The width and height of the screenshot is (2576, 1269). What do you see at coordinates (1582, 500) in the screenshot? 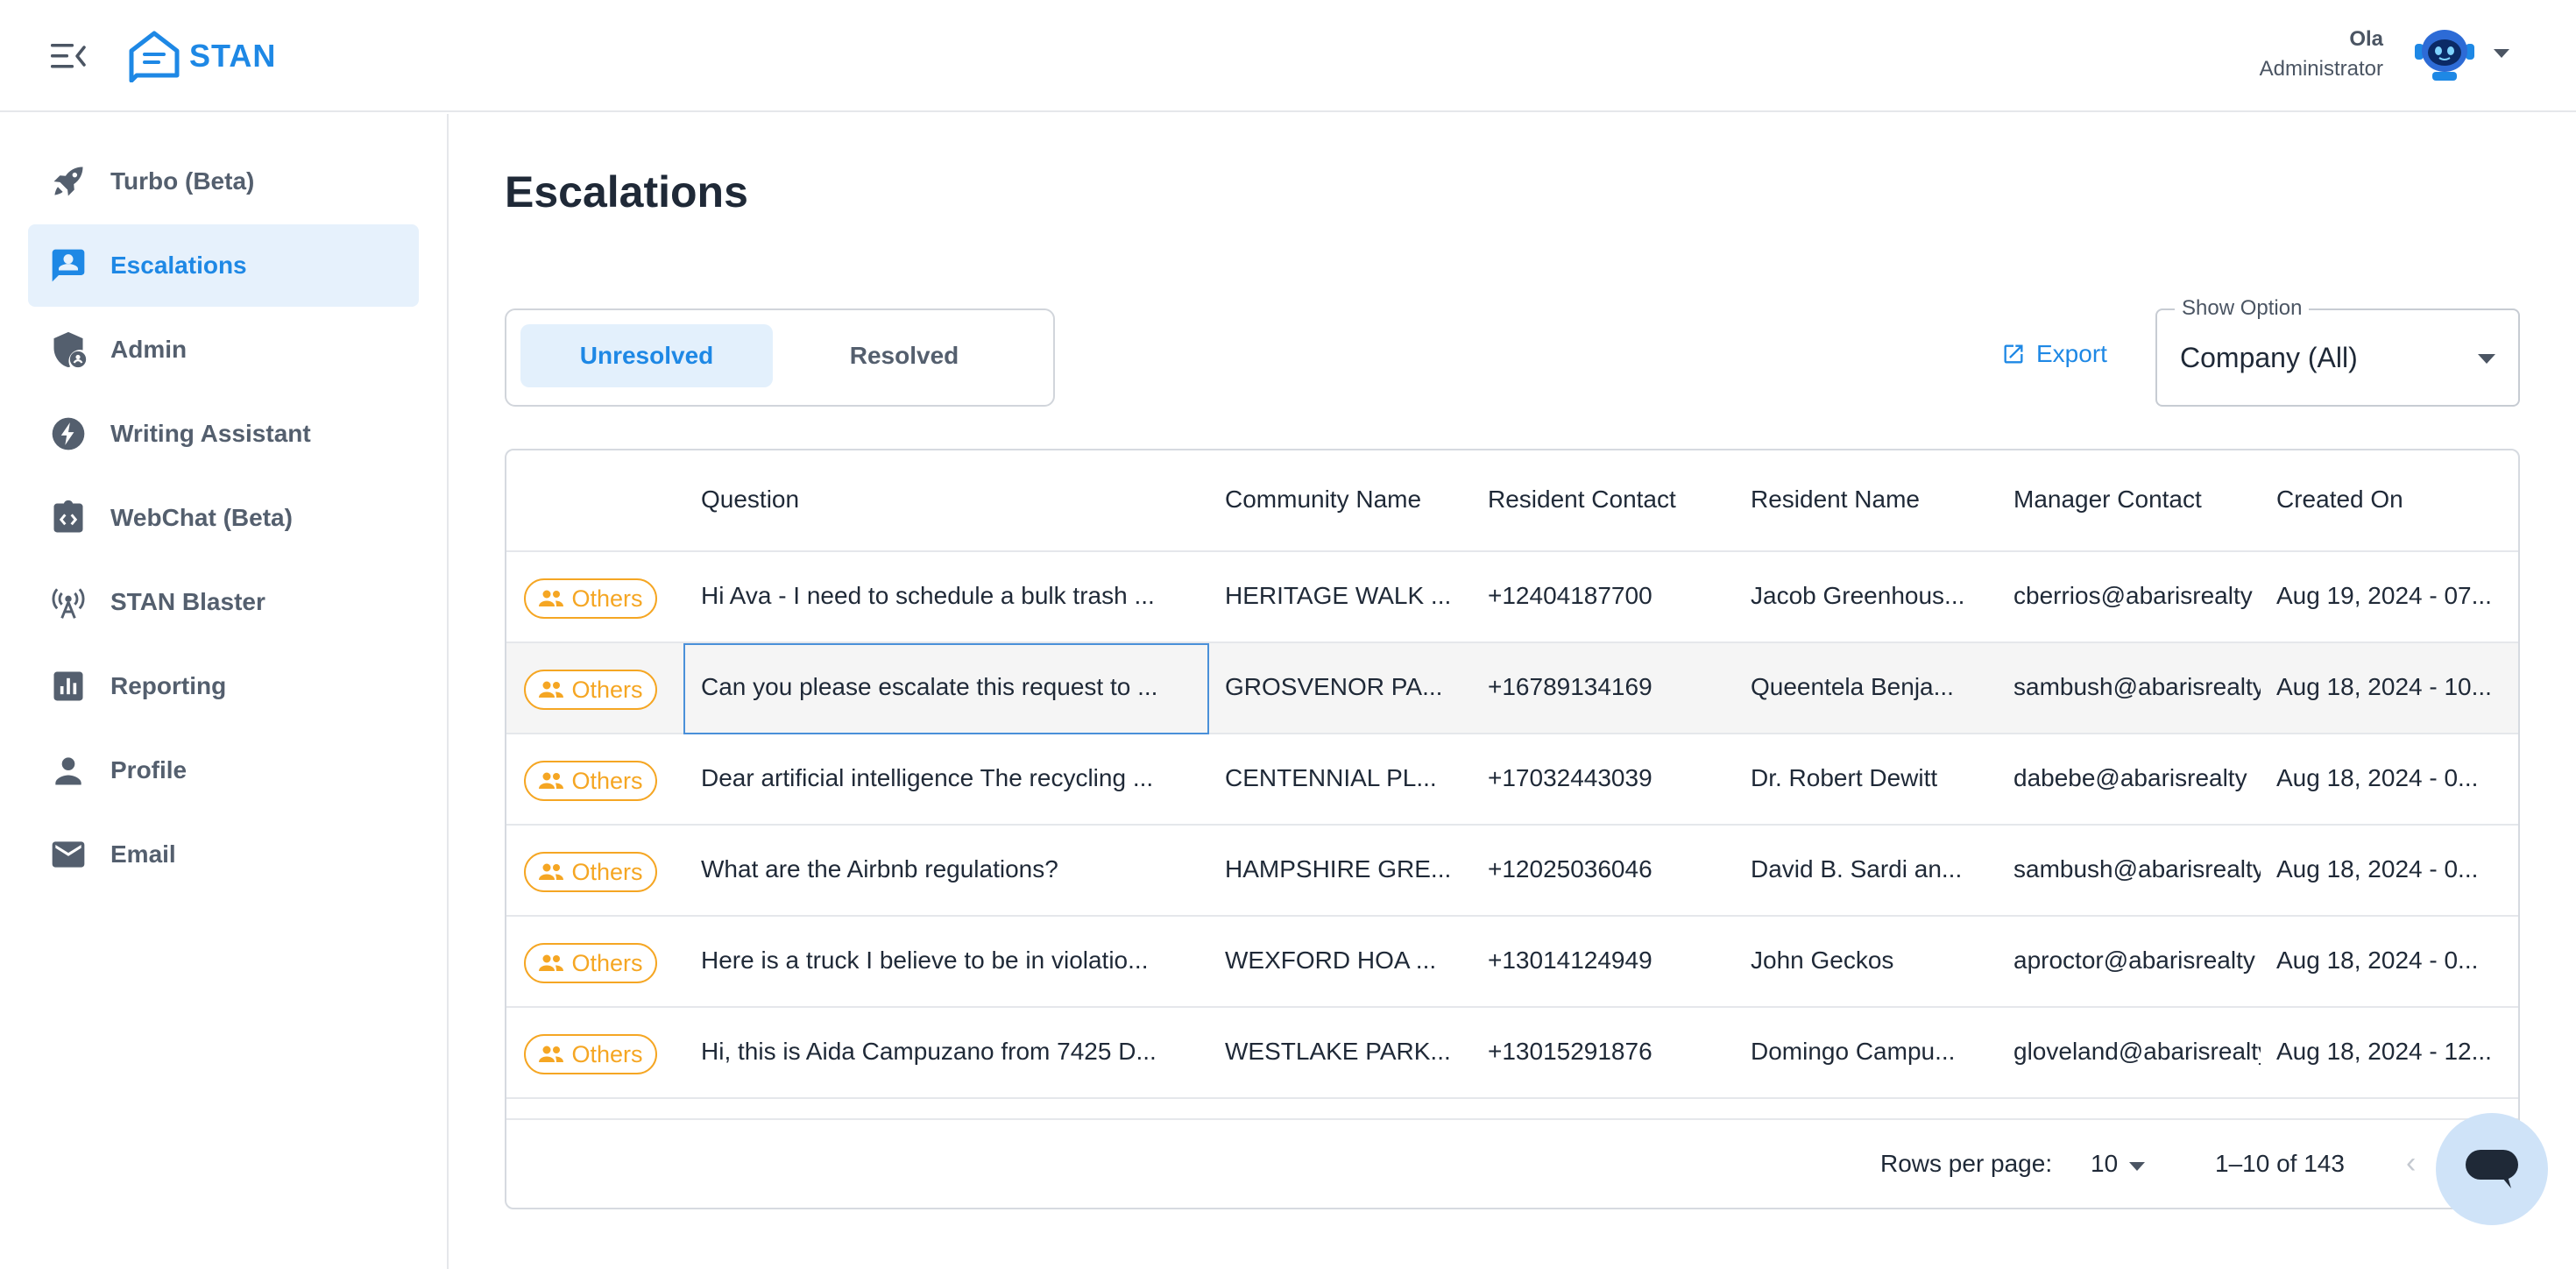
I see `column-header-resident-contact: Resident Contact` at bounding box center [1582, 500].